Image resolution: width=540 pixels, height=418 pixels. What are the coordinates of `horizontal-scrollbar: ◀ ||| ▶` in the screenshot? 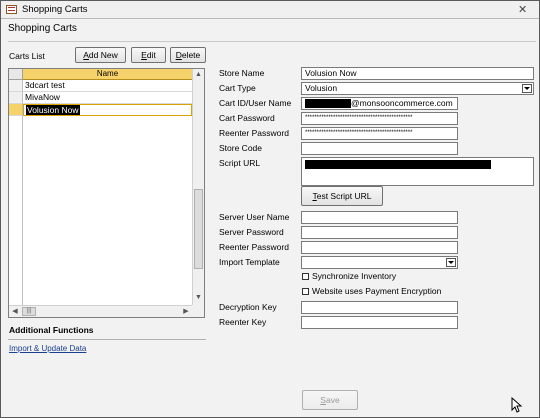 It's located at (106, 311).